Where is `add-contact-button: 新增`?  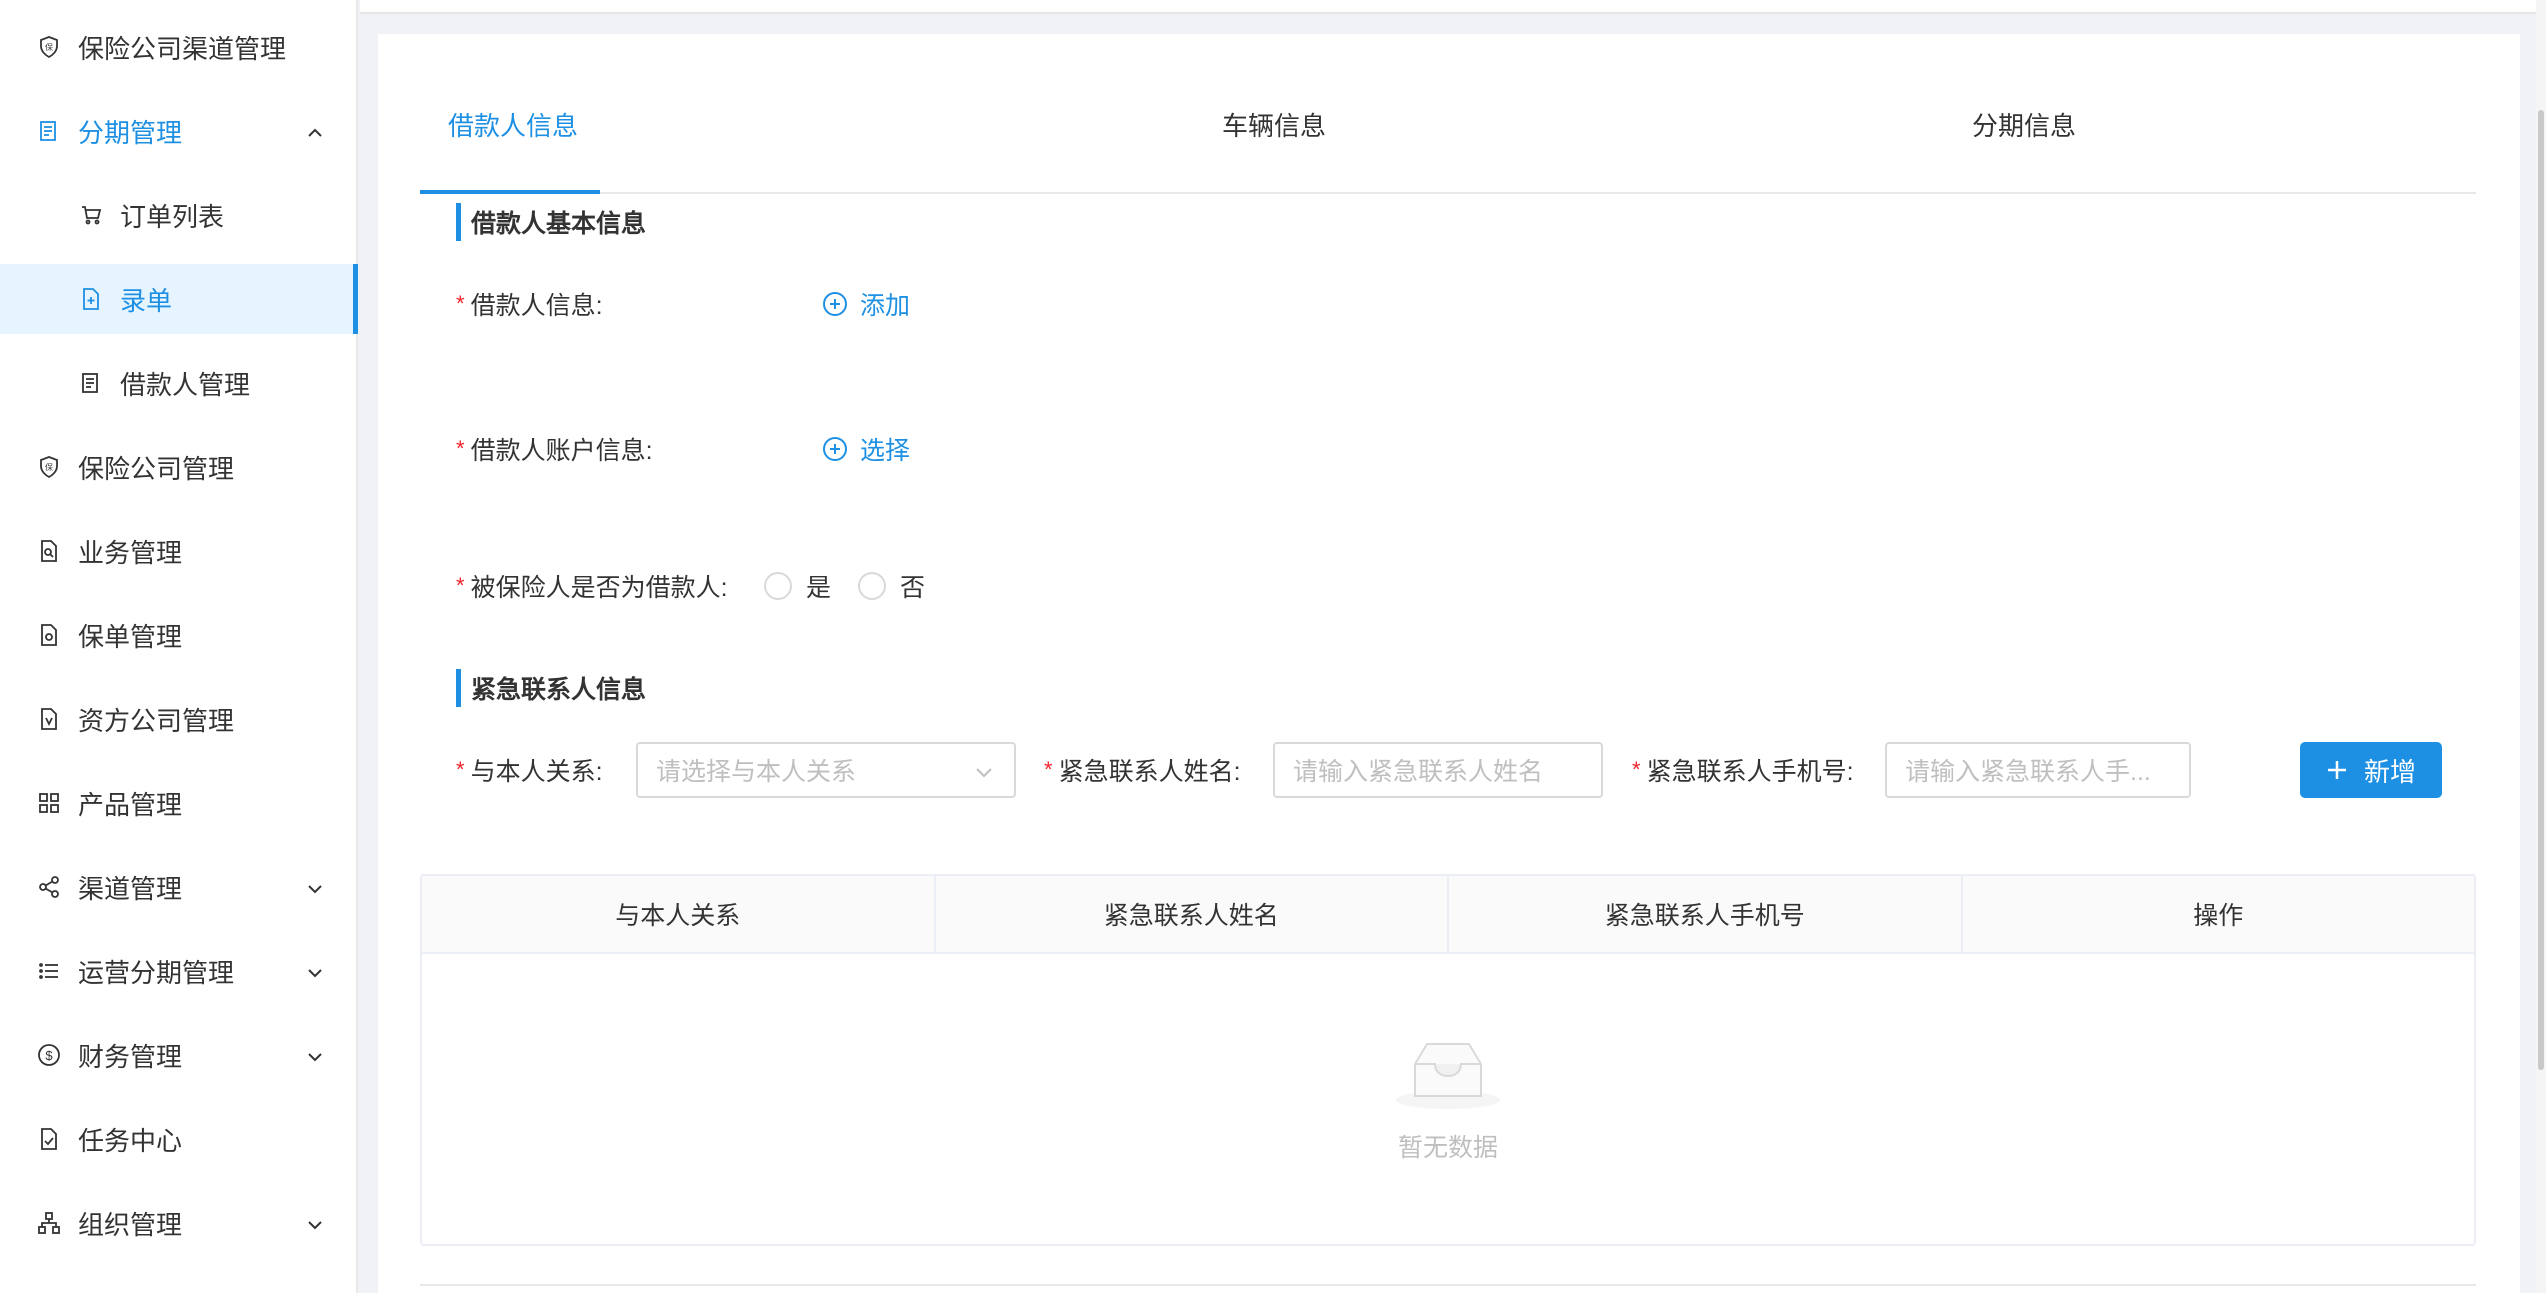
add-contact-button: 新增 is located at coordinates (2371, 770).